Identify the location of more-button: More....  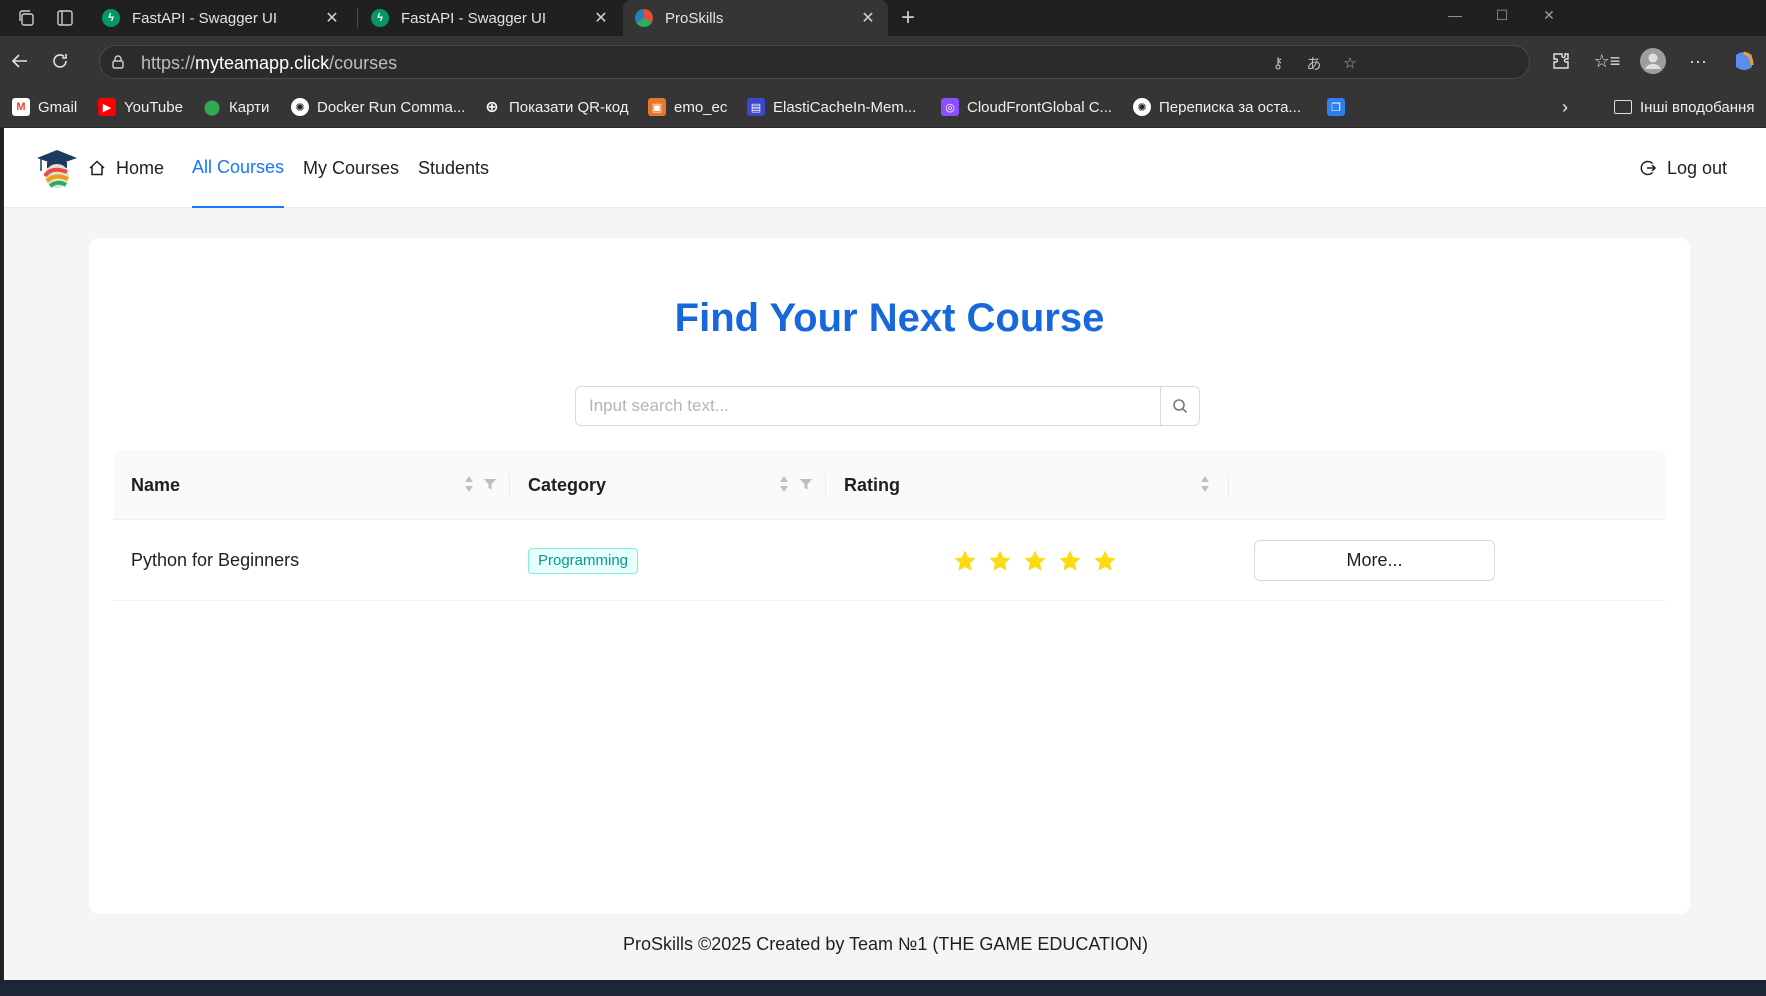
(1374, 560).